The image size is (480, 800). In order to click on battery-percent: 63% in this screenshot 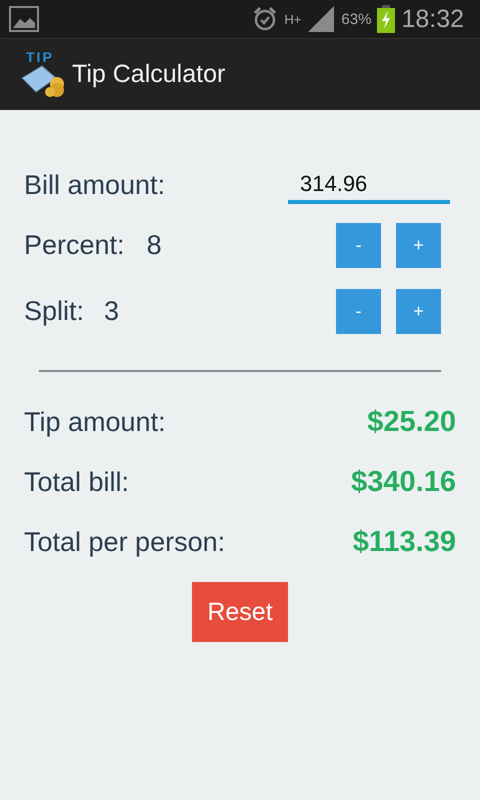, I will do `click(356, 19)`.